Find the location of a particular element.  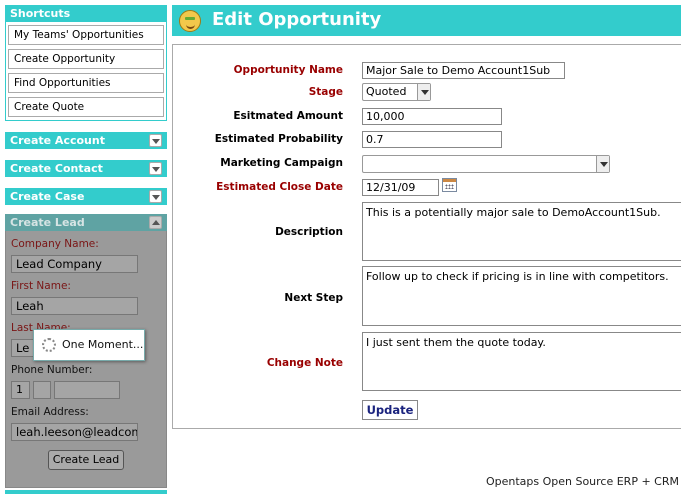

create-lead-button: Create Lead is located at coordinates (86, 460).